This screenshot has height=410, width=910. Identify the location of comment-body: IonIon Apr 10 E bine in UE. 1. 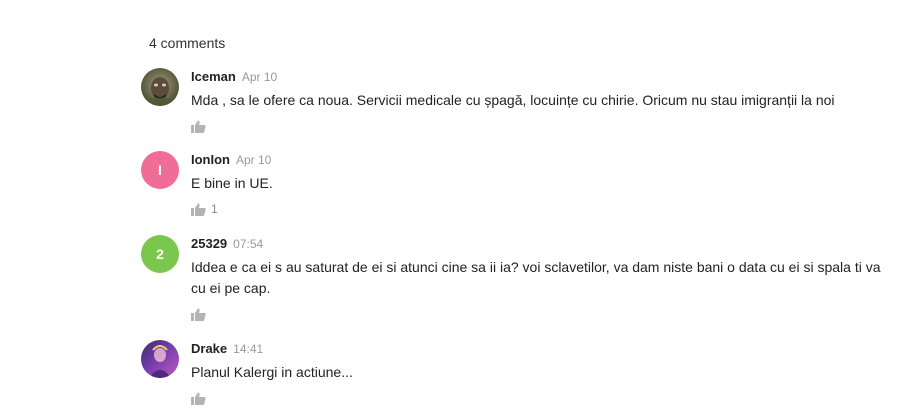
(543, 184).